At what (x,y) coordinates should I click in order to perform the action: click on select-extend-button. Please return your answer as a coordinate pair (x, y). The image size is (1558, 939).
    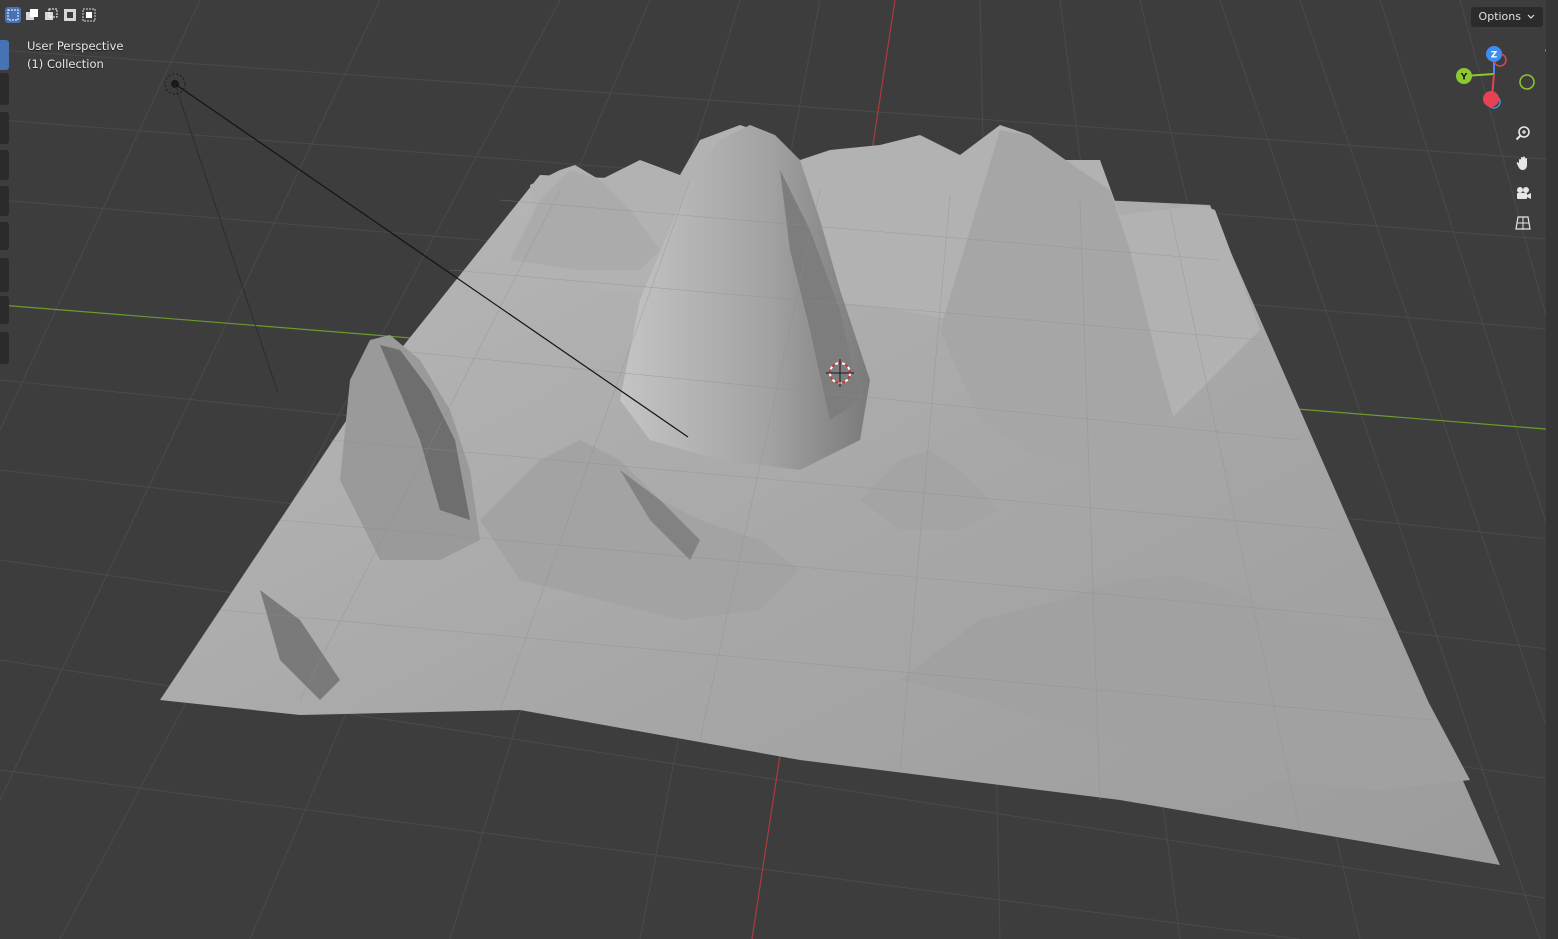
    Looking at the image, I should click on (32, 15).